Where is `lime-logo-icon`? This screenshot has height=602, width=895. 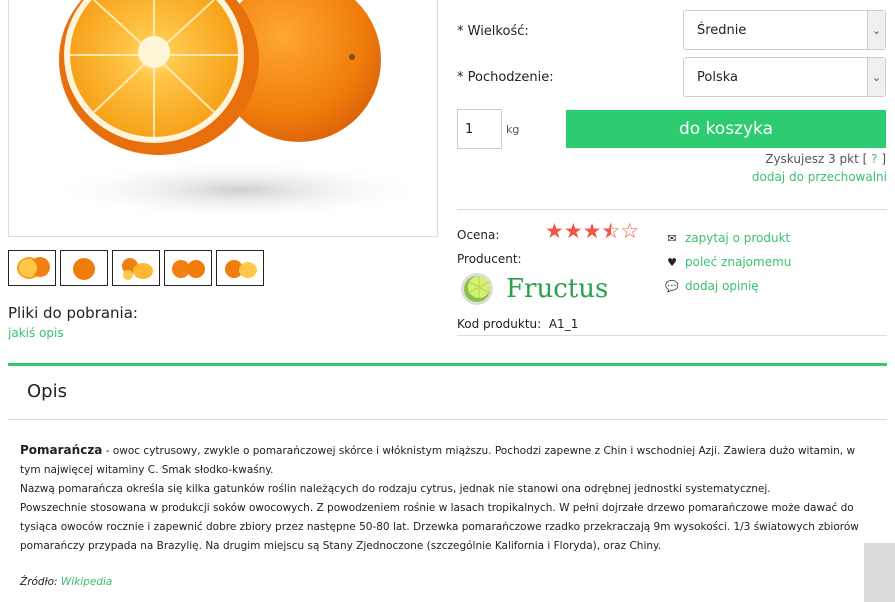 lime-logo-icon is located at coordinates (477, 289).